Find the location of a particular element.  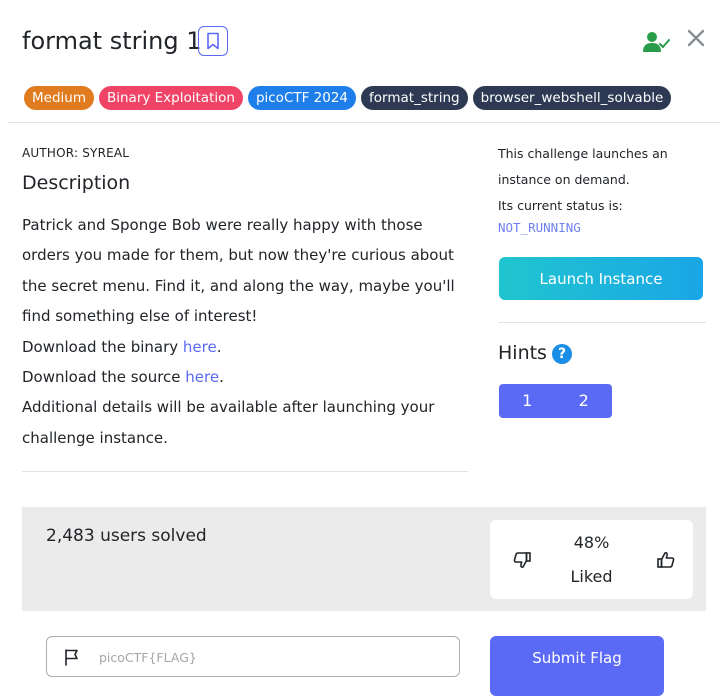

flag-icon is located at coordinates (71, 657).